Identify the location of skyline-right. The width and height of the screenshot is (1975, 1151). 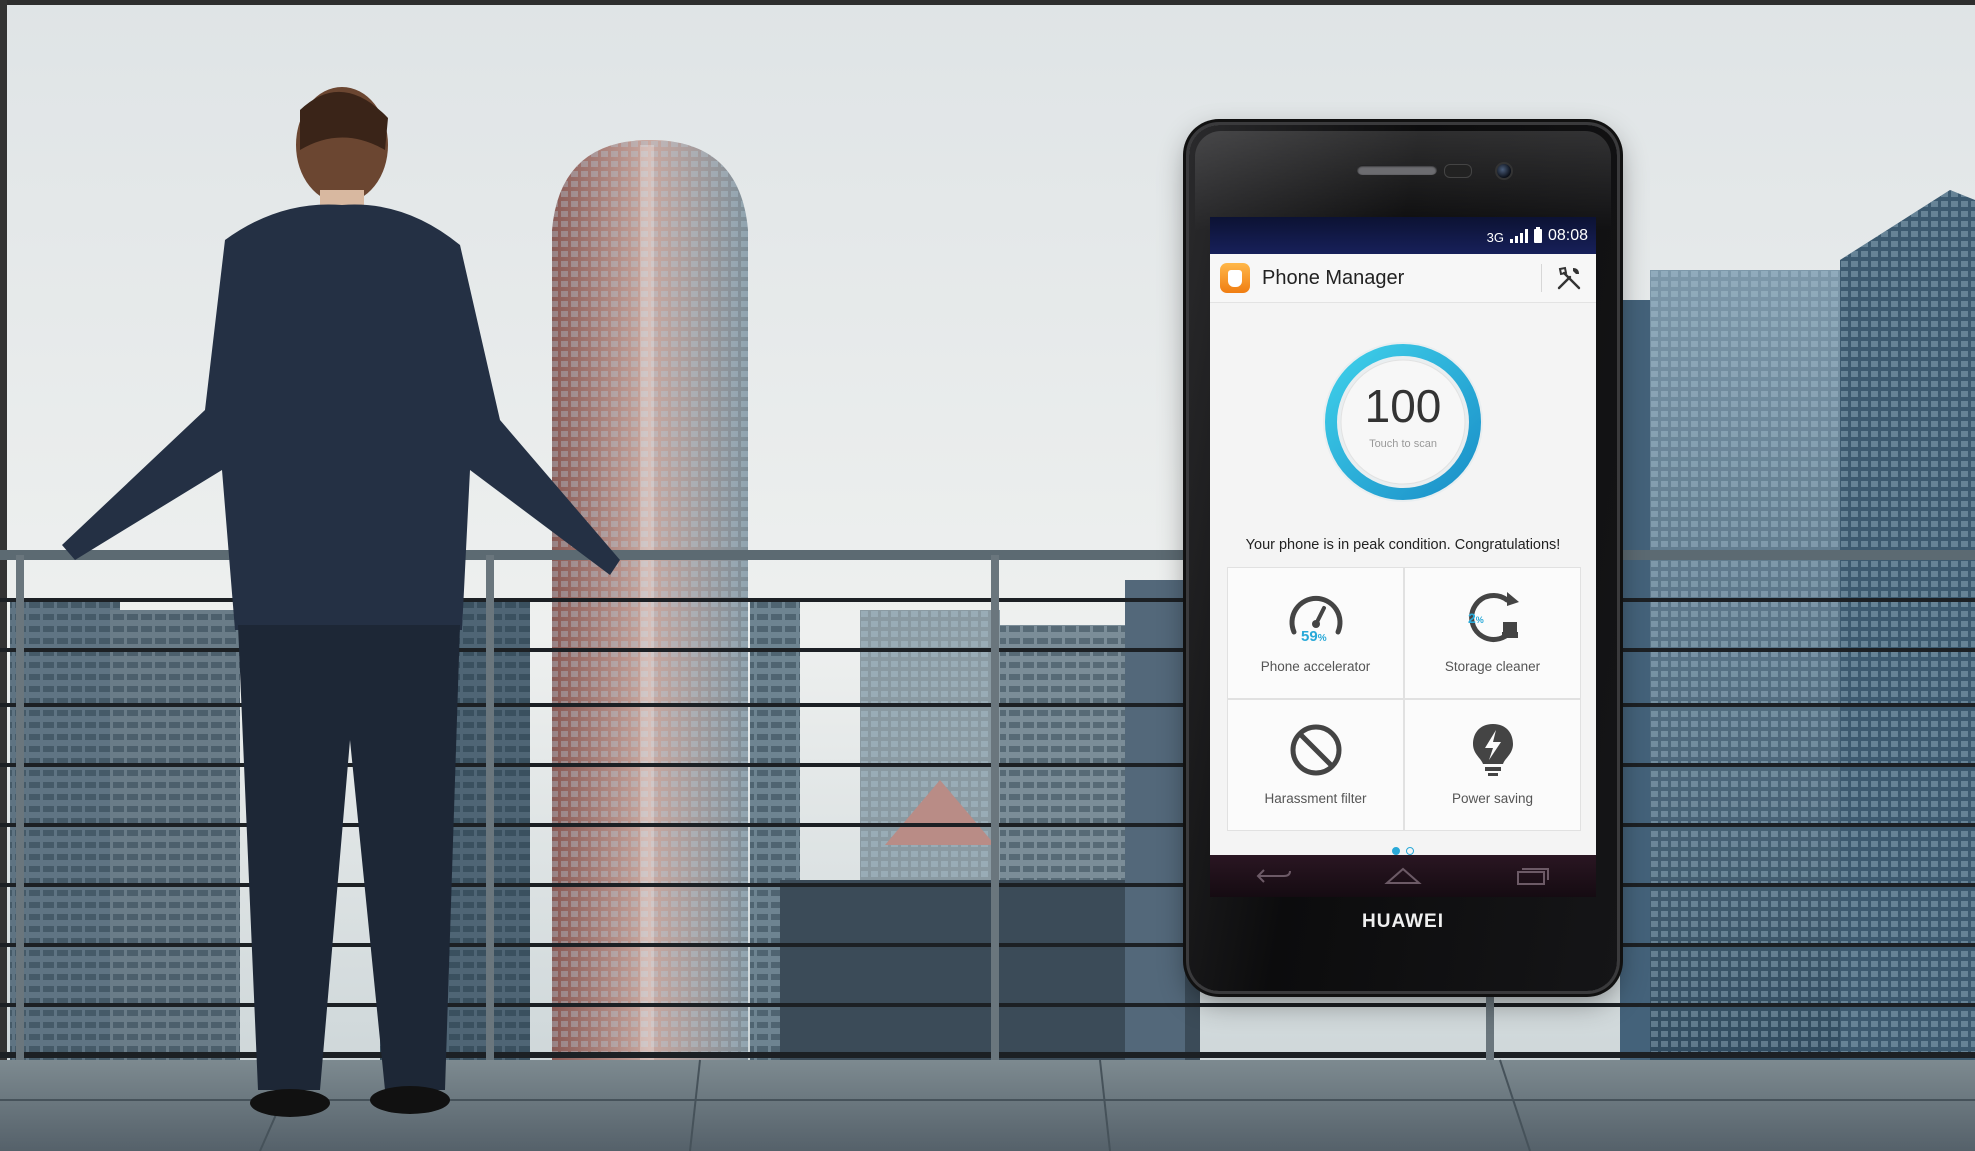
(1797, 630).